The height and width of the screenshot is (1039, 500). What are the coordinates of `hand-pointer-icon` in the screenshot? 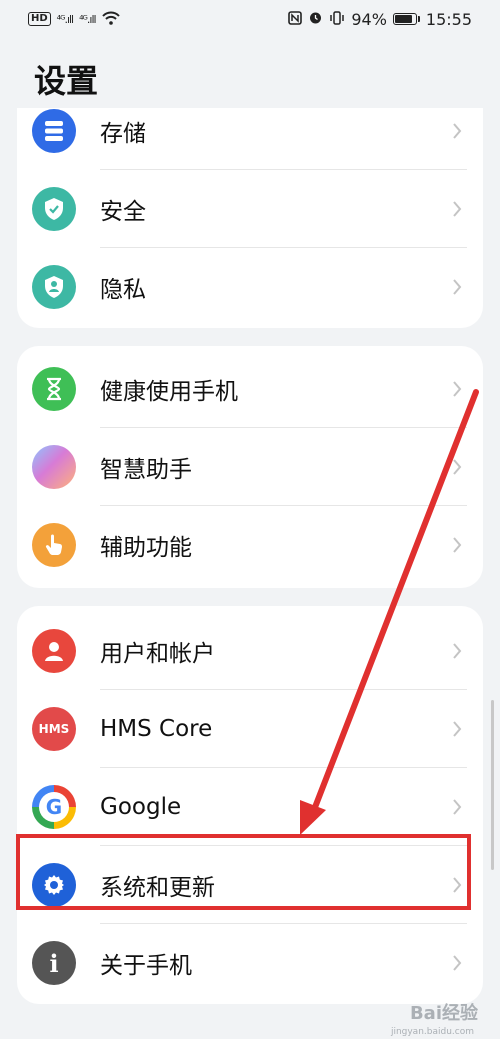 It's located at (54, 545).